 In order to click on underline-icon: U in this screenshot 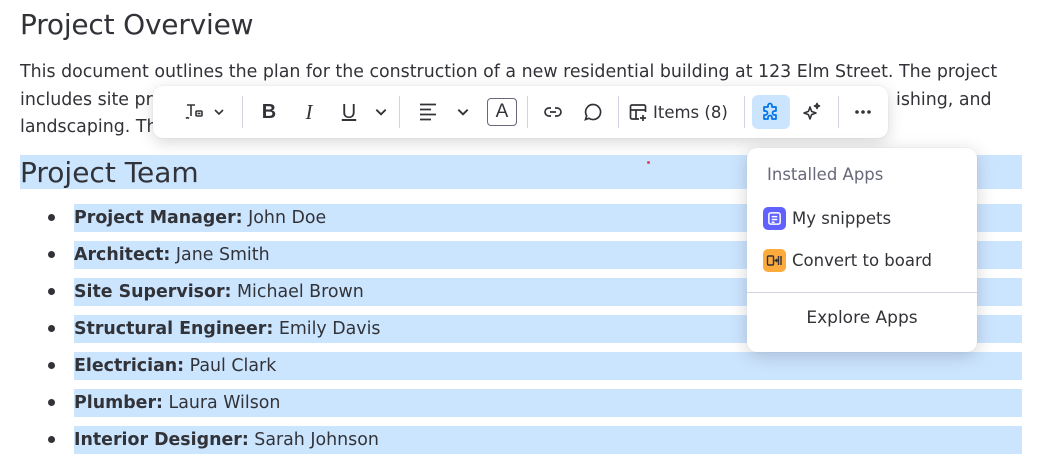, I will do `click(349, 111)`.